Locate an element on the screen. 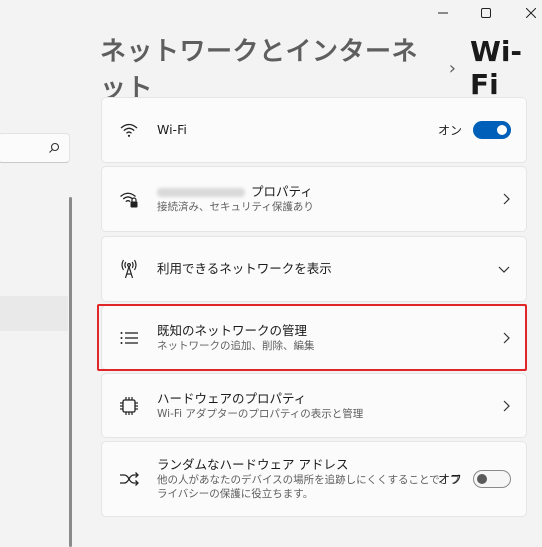 This screenshot has height=547, width=542. hardware-properties-text: ハードウェアのプロパティ Wi-Fi アダプターのプロパティの表示と管理 is located at coordinates (260, 406).